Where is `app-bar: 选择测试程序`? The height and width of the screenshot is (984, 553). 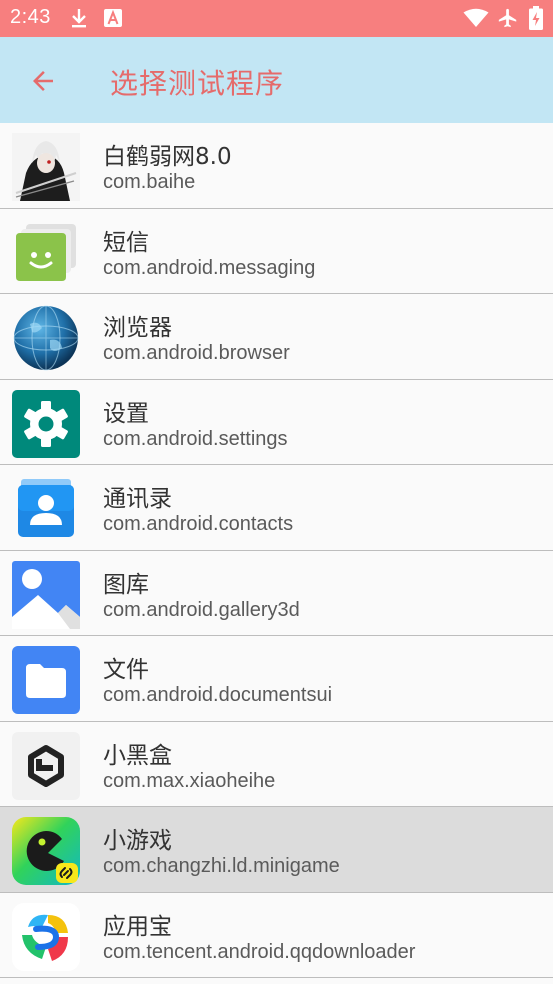
app-bar: 选择测试程序 is located at coordinates (276, 80).